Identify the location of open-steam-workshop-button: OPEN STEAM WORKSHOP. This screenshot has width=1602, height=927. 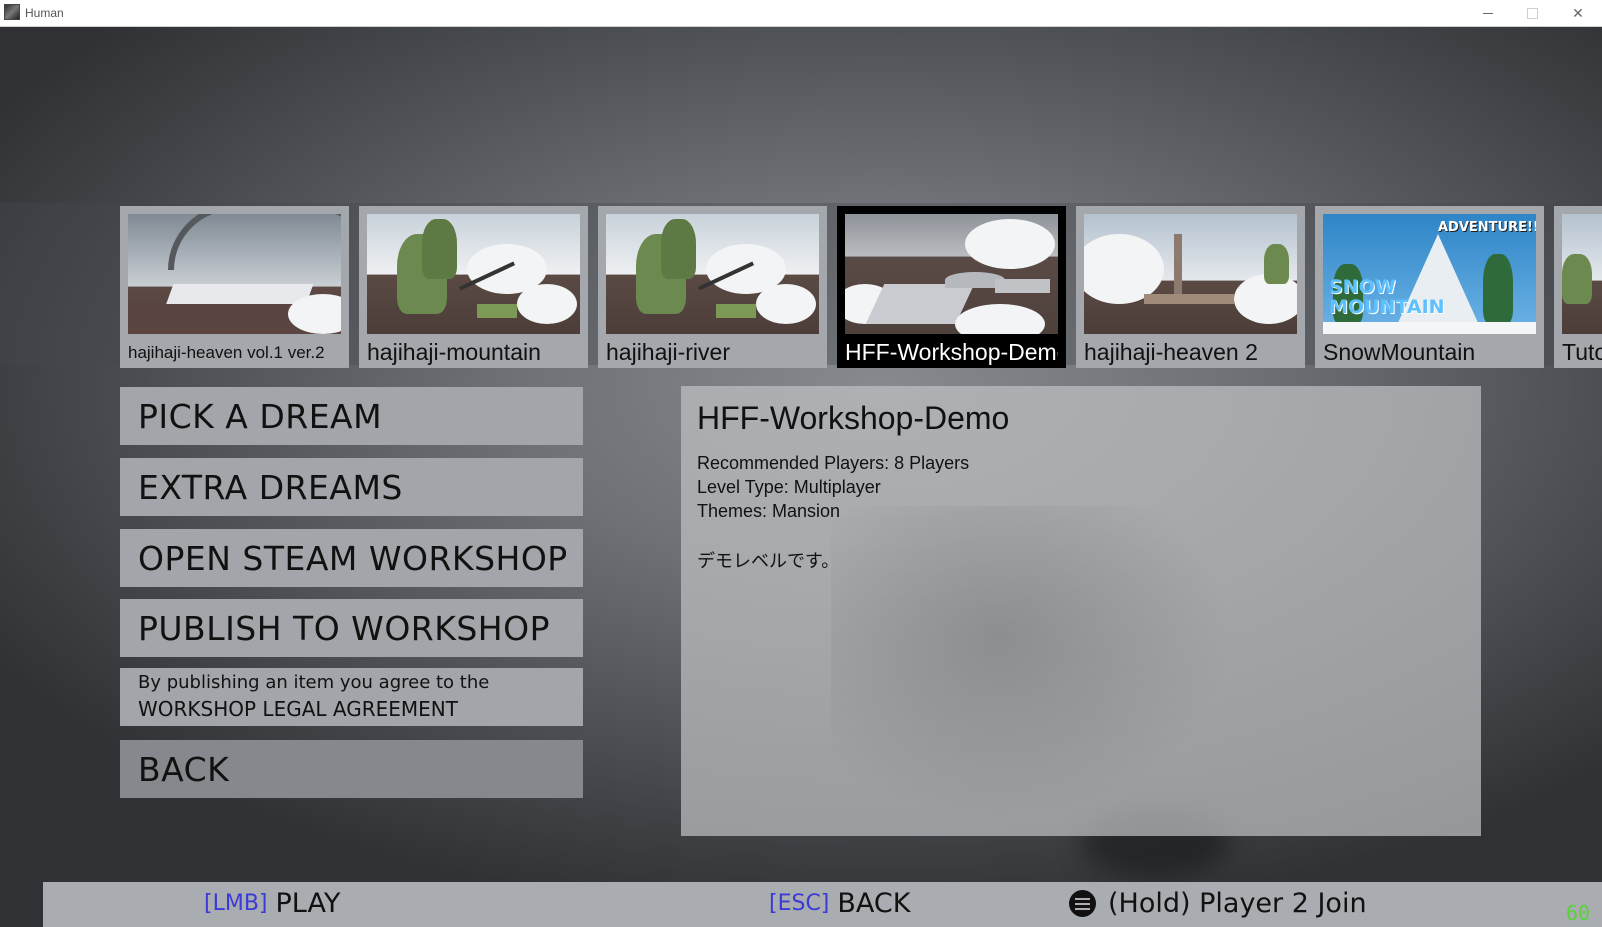
(351, 558).